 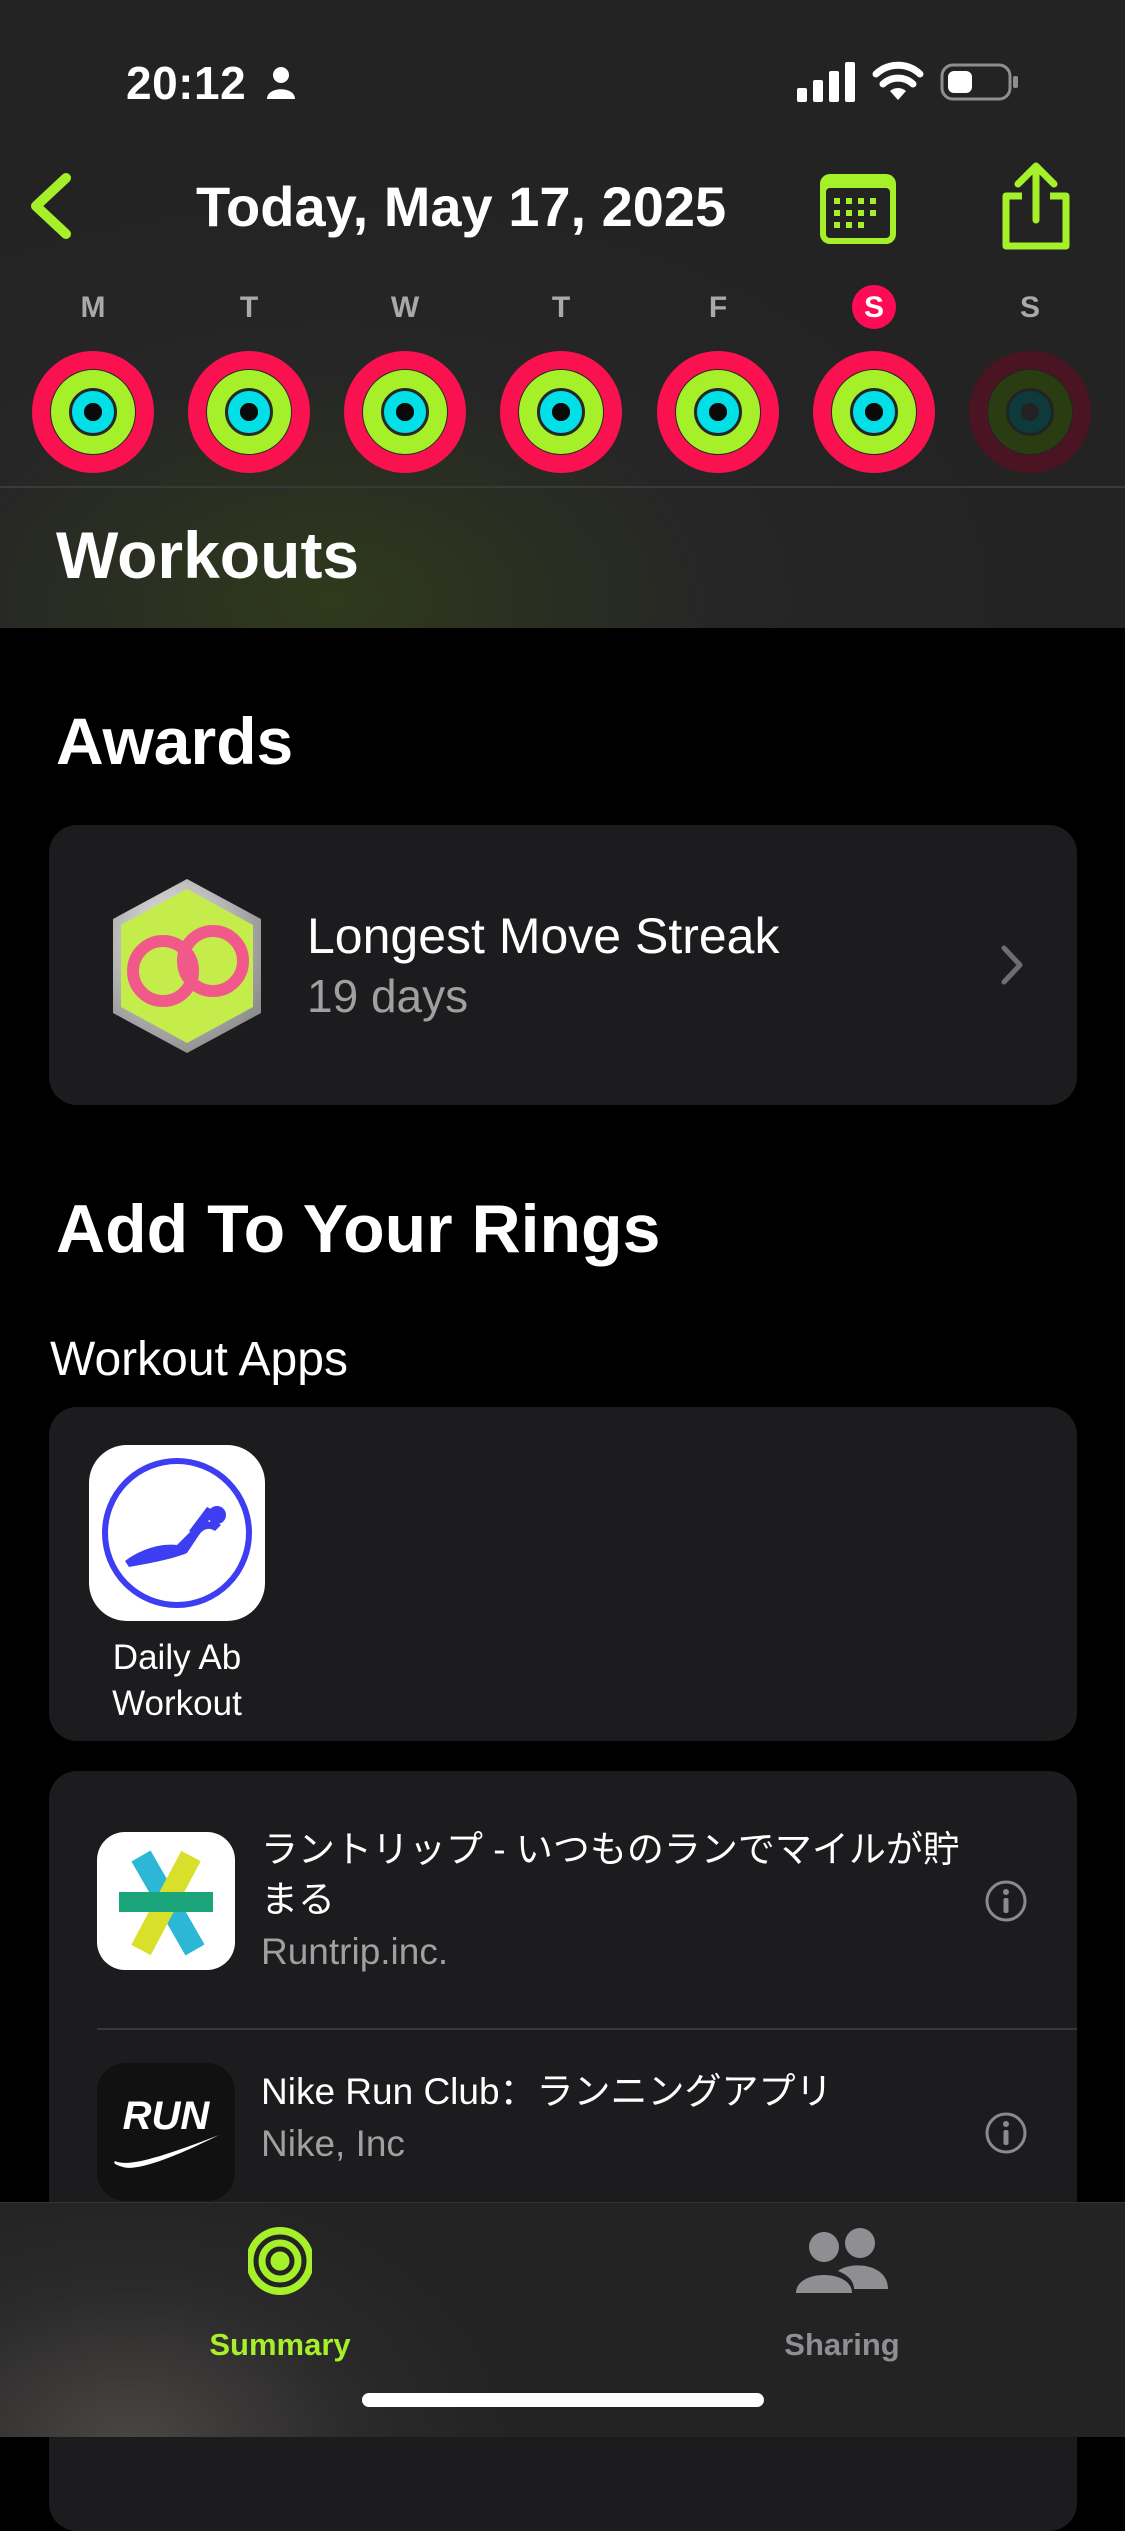 What do you see at coordinates (281, 83) in the screenshot?
I see `person-icon` at bounding box center [281, 83].